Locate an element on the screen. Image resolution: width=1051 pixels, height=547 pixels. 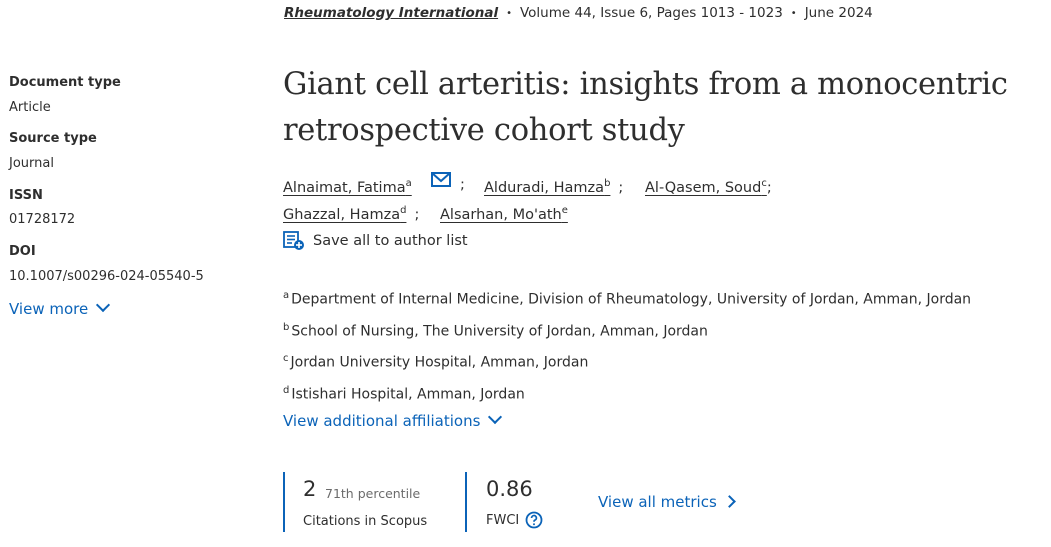
affiliation-sup: b is located at coordinates (286, 327).